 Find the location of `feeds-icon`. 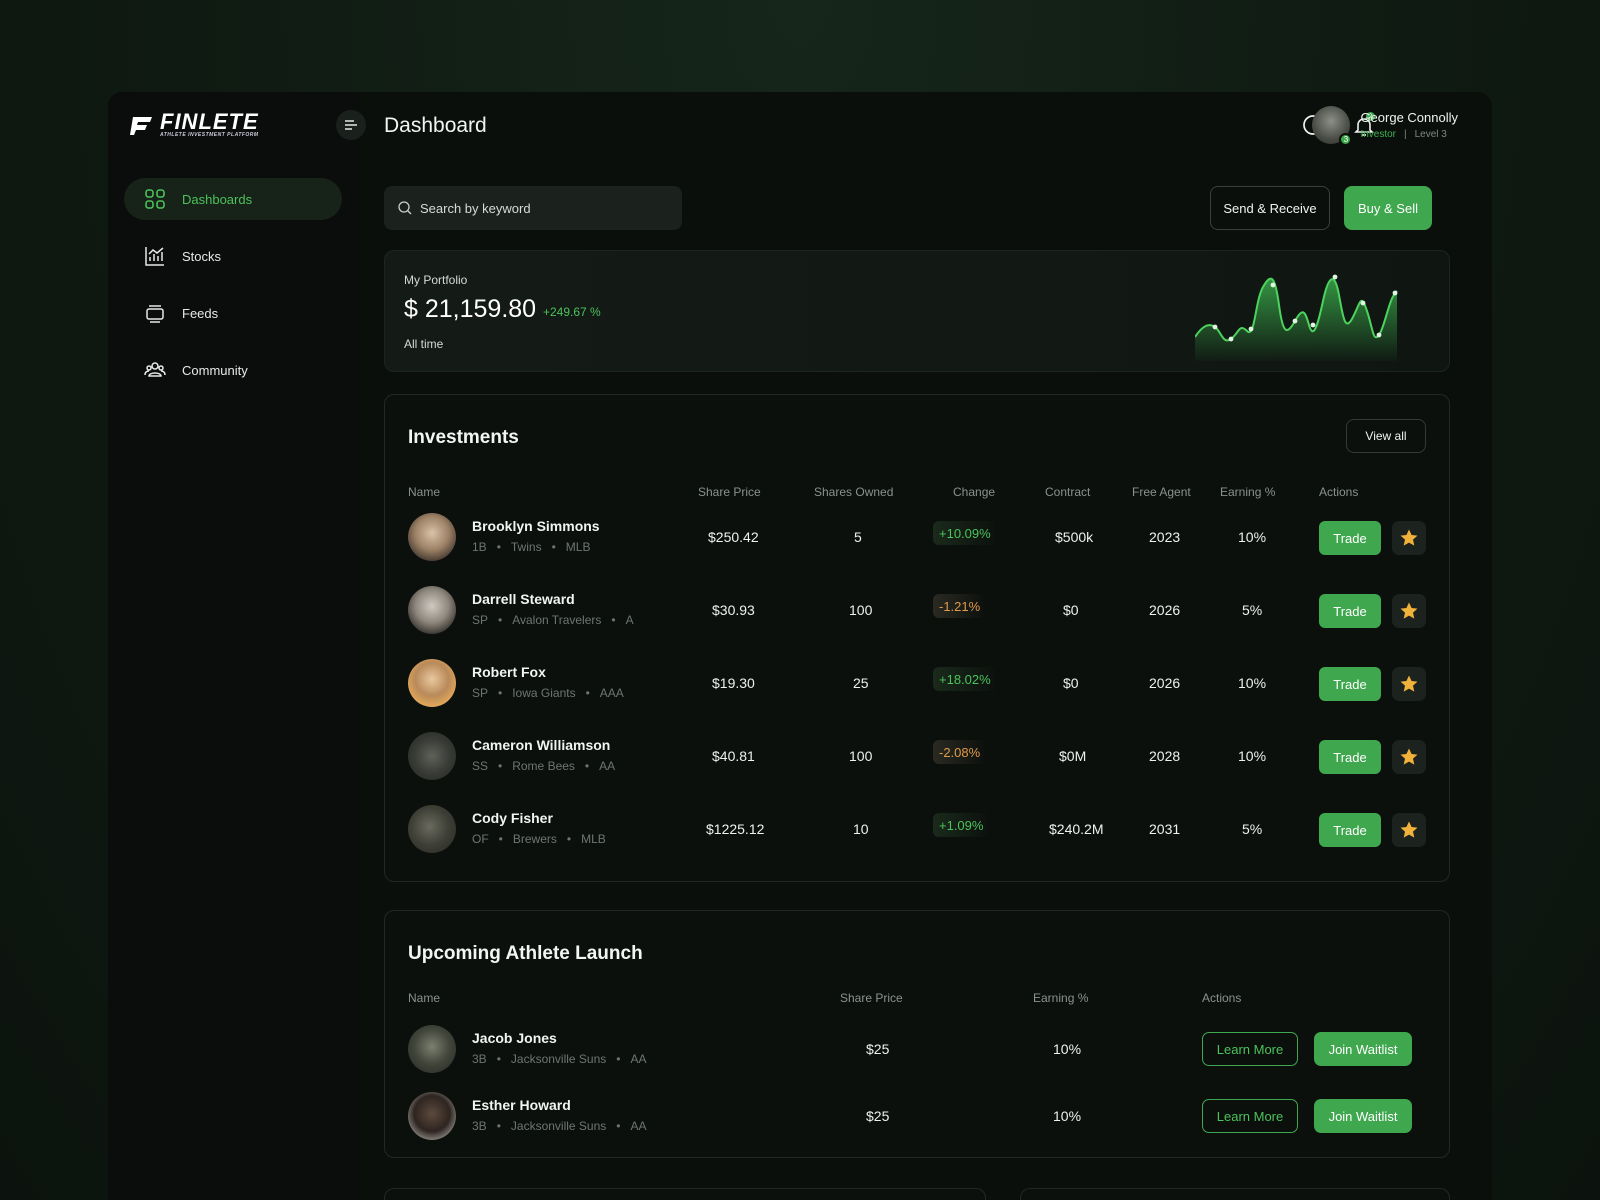

feeds-icon is located at coordinates (155, 314).